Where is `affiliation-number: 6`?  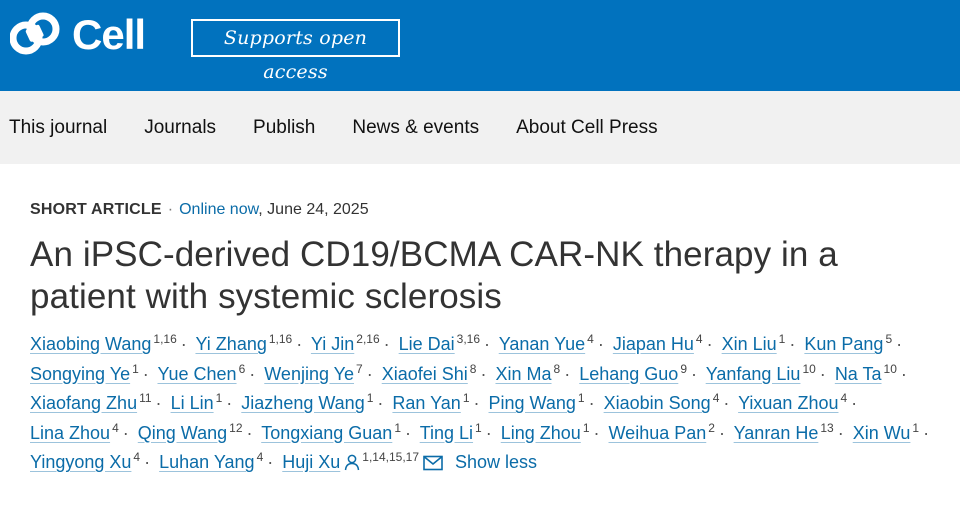 affiliation-number: 6 is located at coordinates (242, 368).